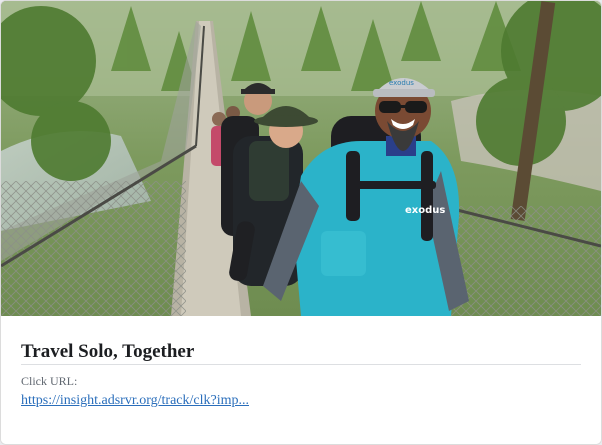 The width and height of the screenshot is (602, 445). Describe the element at coordinates (49, 381) in the screenshot. I see `click-url-label: Click URL:` at that location.